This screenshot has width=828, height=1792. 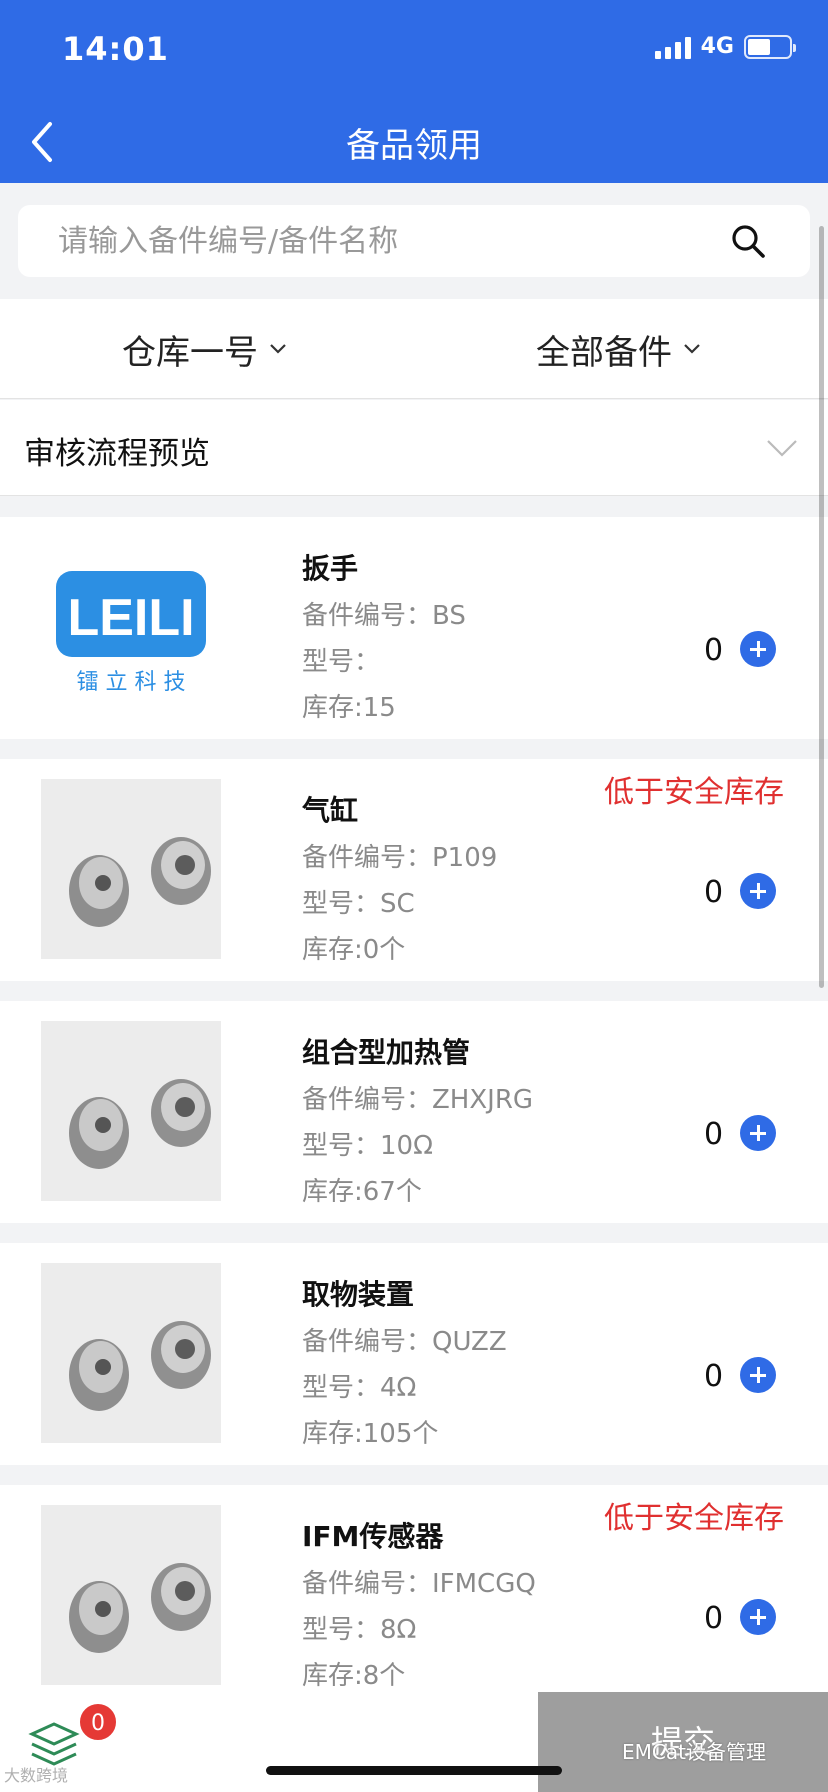 I want to click on item-code: 备件编号：QUZZ, so click(x=404, y=1342).